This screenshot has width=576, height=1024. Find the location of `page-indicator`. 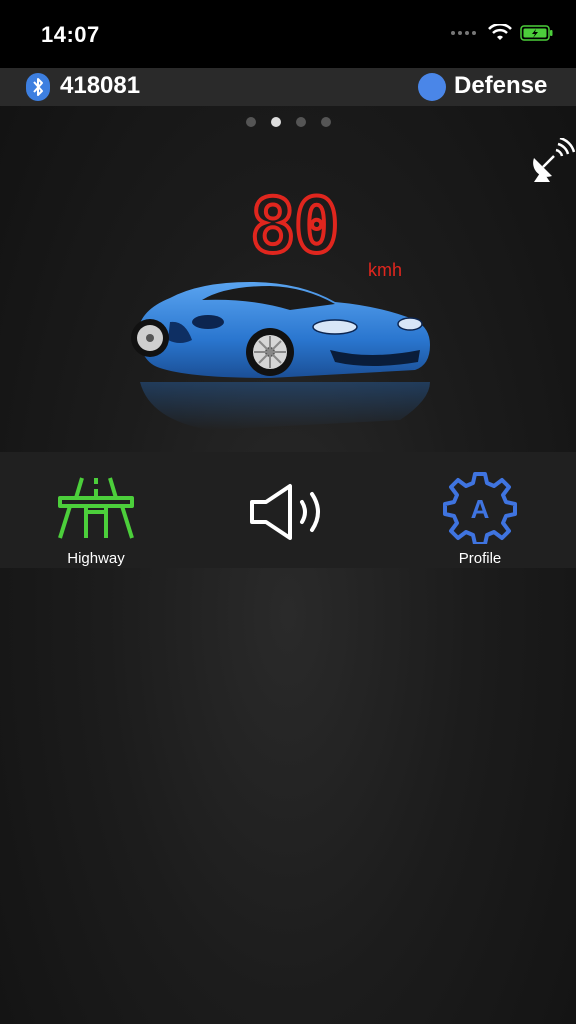

page-indicator is located at coordinates (288, 122).